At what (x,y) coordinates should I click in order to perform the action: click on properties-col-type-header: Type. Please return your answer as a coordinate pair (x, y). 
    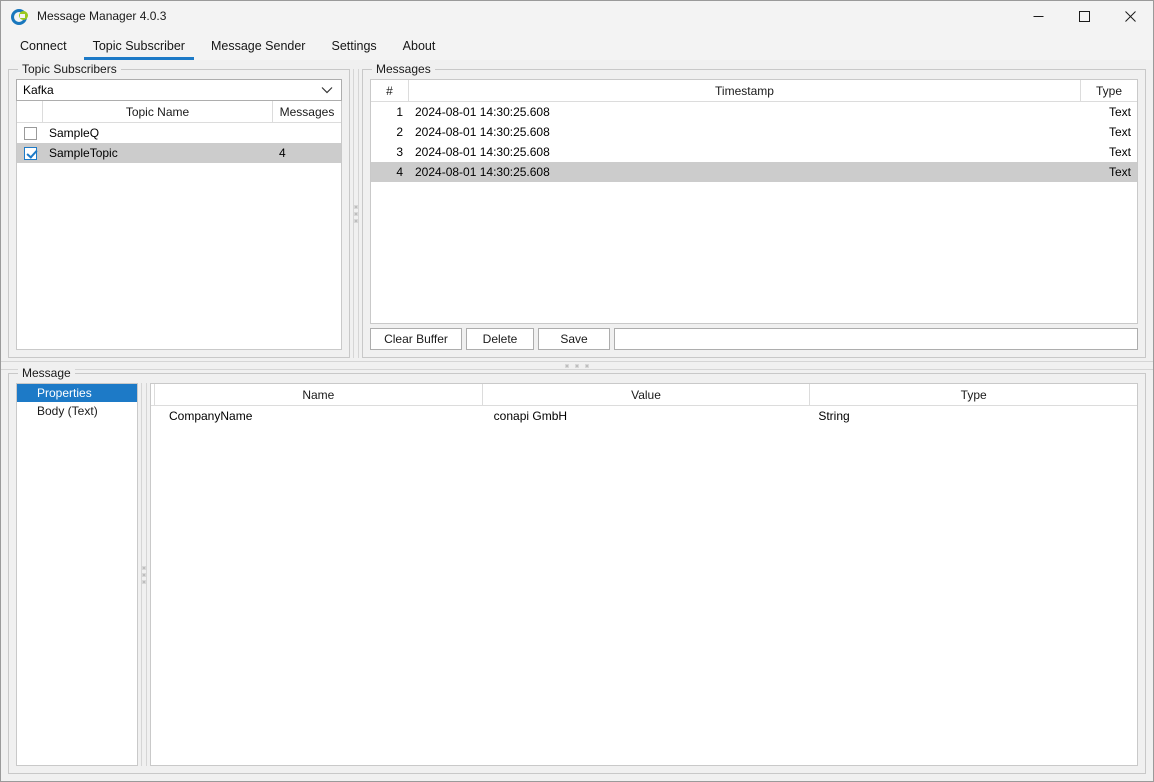
    Looking at the image, I should click on (973, 394).